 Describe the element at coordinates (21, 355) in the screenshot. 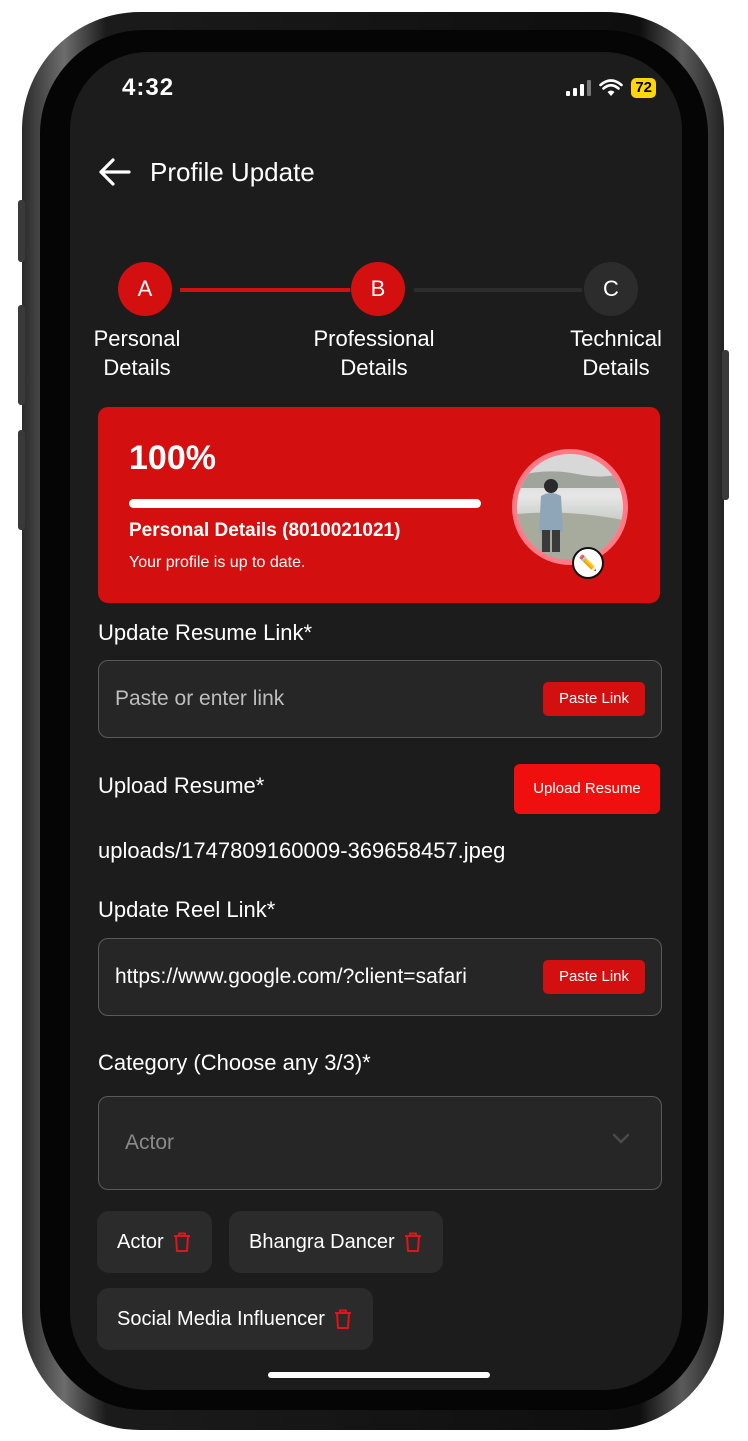

I see `volume-up-button` at that location.